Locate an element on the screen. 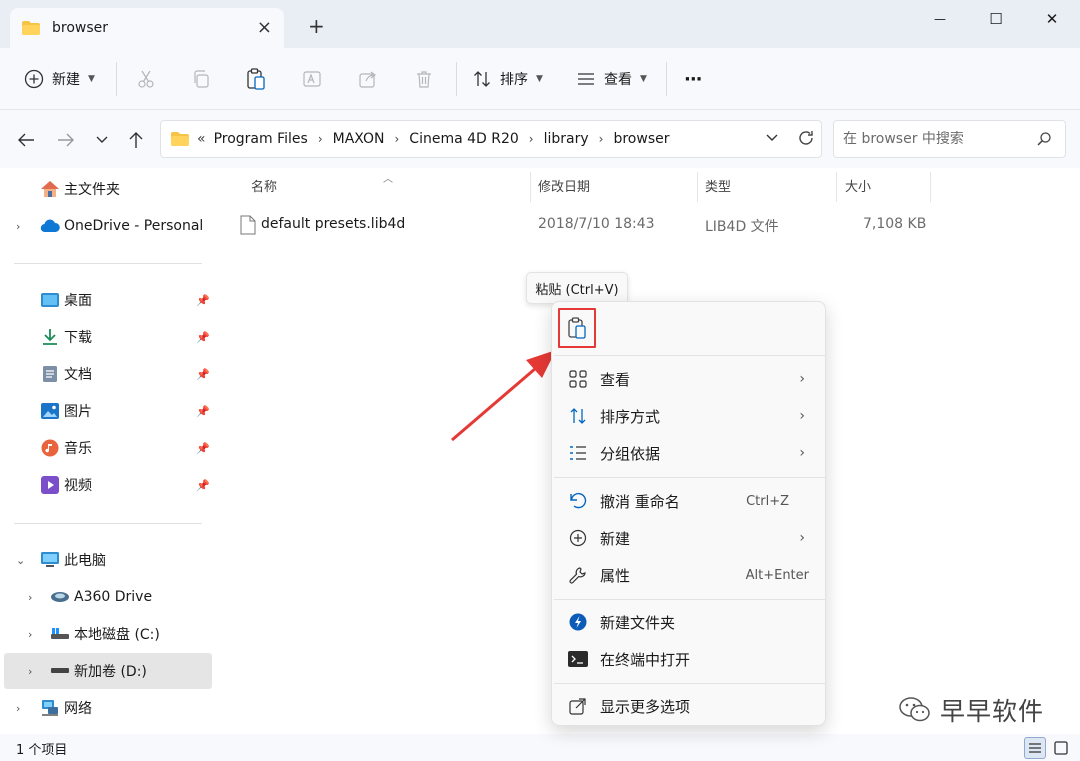  sidebar-item-home: 主文件夹 is located at coordinates (108, 189).